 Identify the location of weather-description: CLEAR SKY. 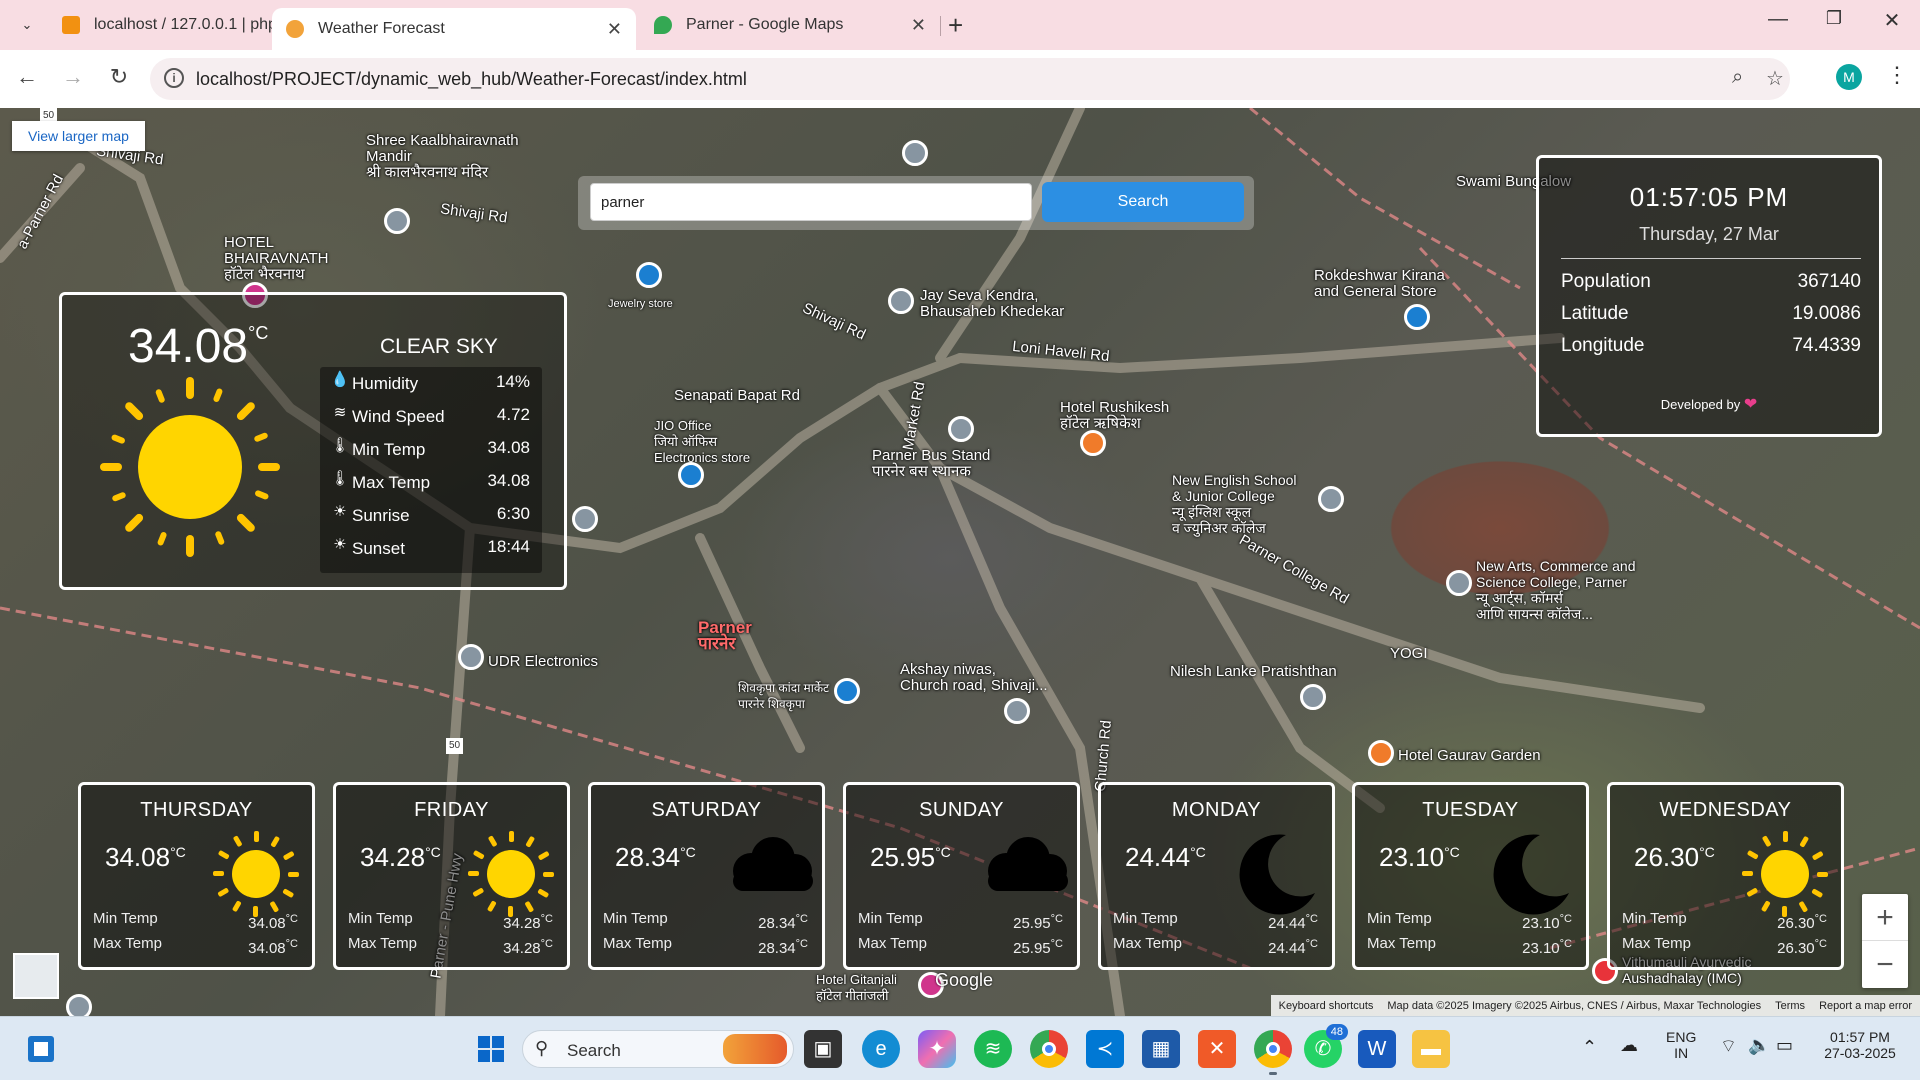
(439, 346).